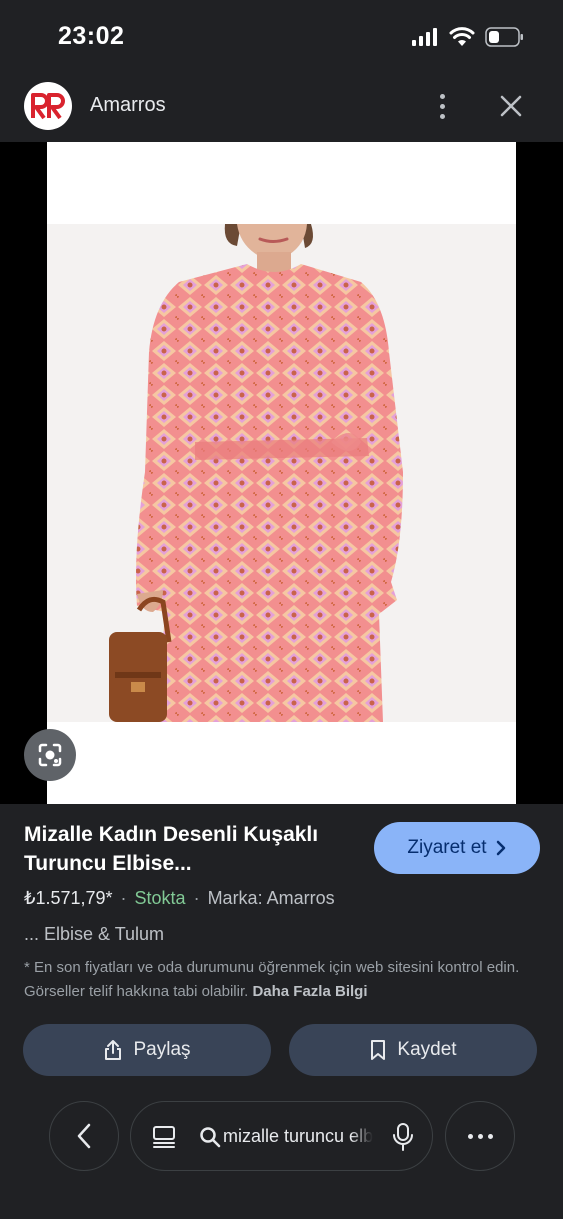 This screenshot has width=563, height=1219. I want to click on product-brand: Marka: Amarros, so click(271, 898).